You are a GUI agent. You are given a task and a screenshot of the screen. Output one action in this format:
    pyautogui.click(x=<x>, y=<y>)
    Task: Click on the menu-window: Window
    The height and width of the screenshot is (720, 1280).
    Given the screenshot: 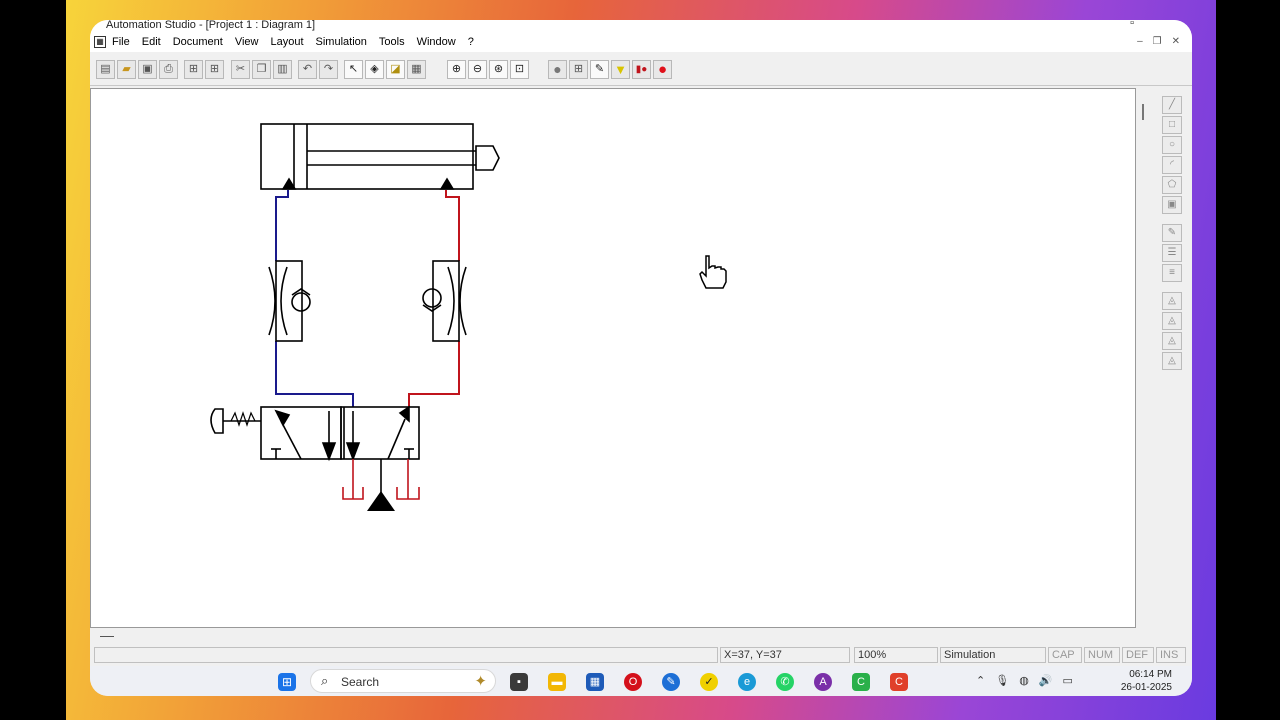 What is the action you would take?
    pyautogui.click(x=436, y=42)
    